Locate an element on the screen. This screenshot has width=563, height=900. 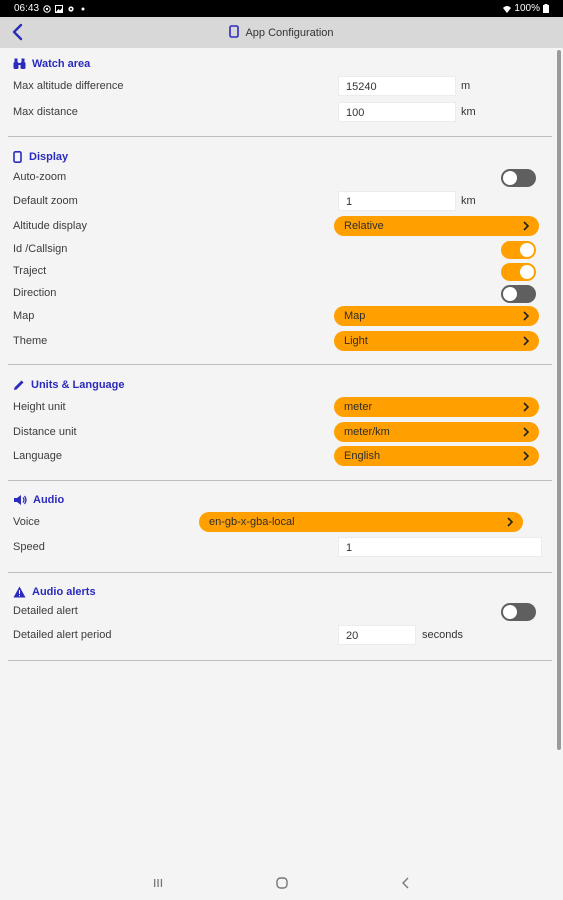
gear-icon is located at coordinates (71, 8).